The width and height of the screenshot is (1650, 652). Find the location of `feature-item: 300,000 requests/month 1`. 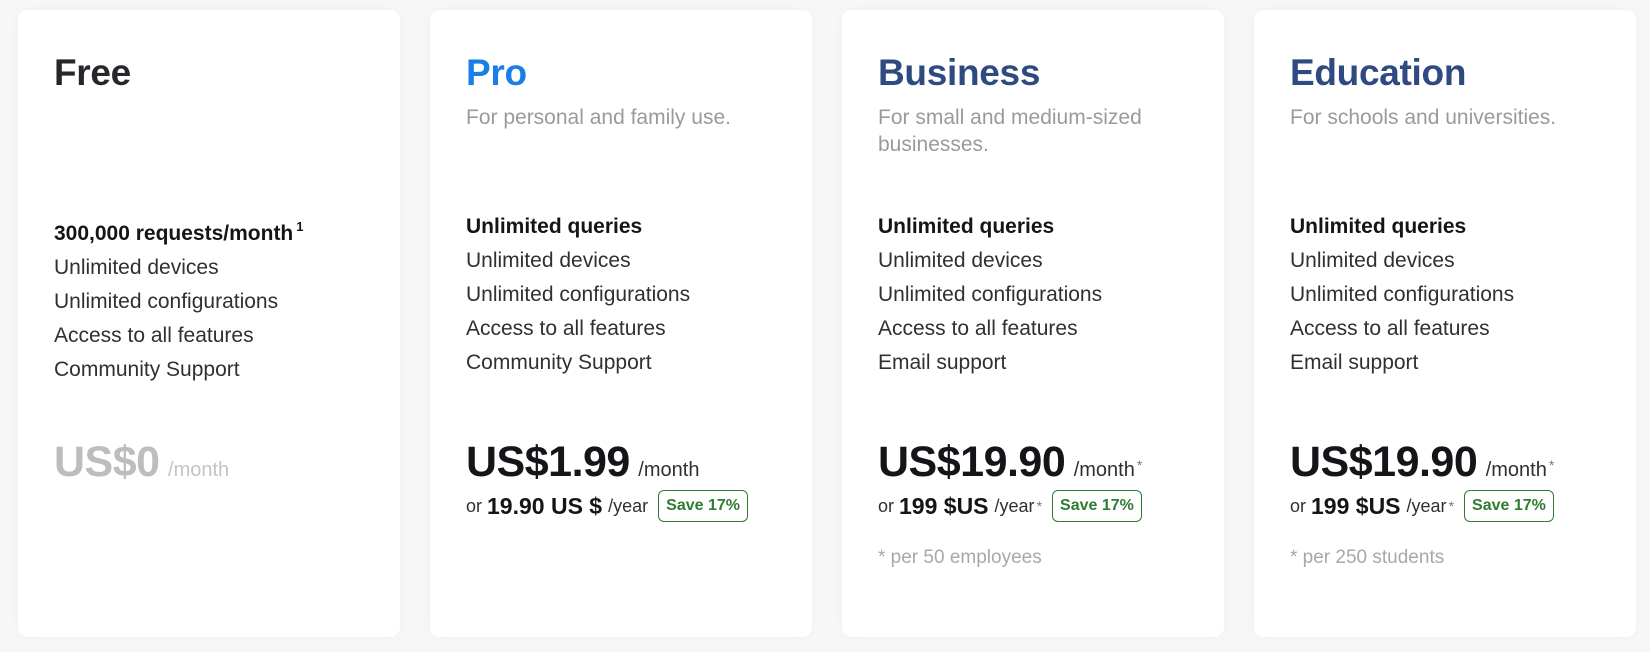

feature-item: 300,000 requests/month 1 is located at coordinates (179, 232).